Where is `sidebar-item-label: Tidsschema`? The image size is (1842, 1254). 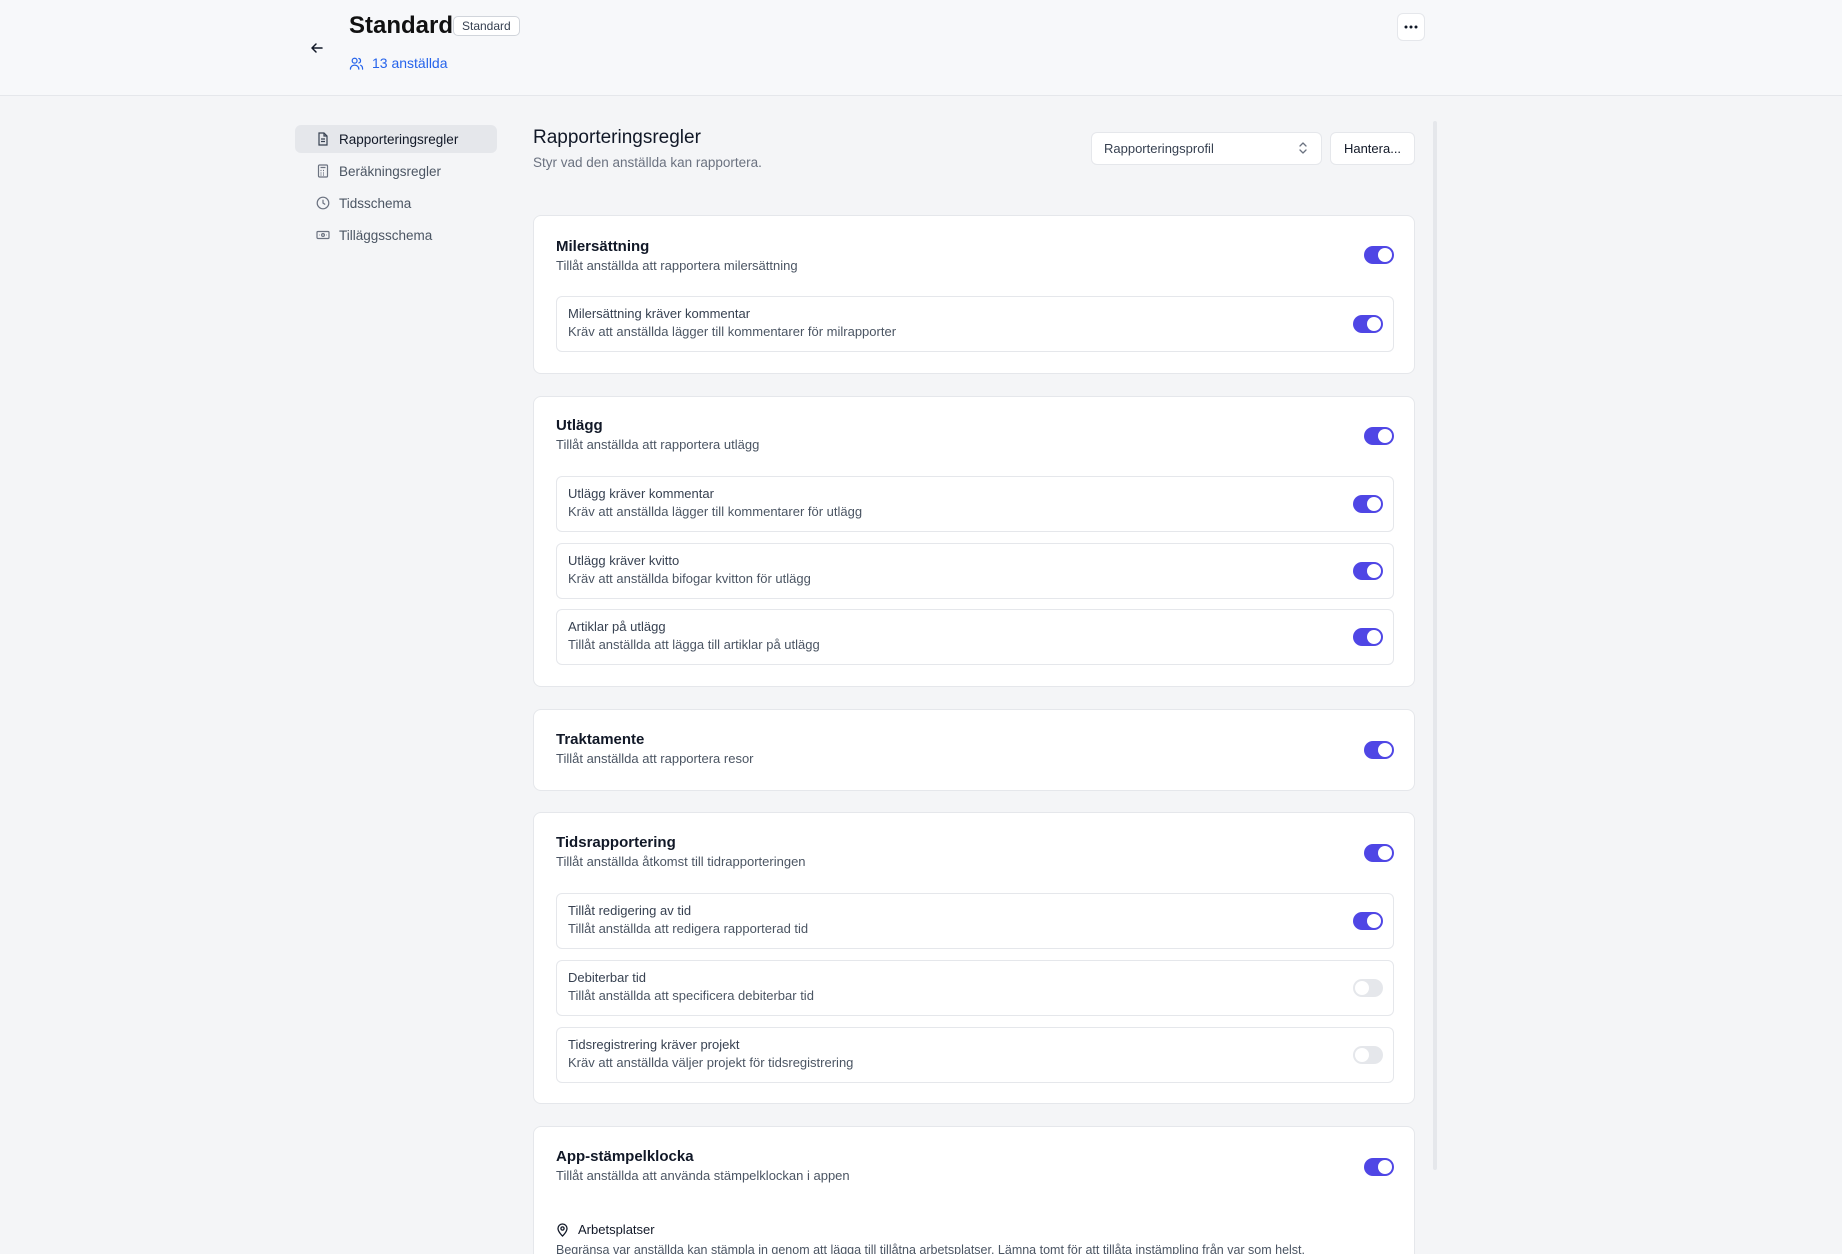 sidebar-item-label: Tidsschema is located at coordinates (375, 203).